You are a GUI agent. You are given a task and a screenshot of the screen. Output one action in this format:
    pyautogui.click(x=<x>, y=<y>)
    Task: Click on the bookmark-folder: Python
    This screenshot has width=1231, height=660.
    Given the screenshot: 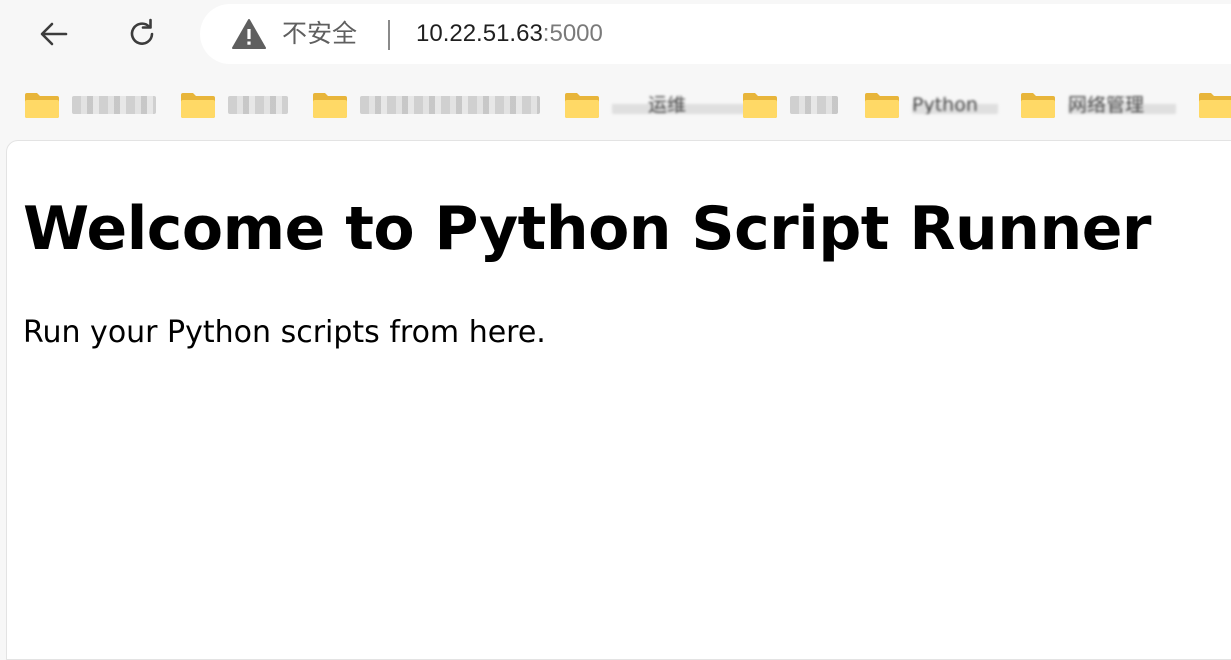 What is the action you would take?
    pyautogui.click(x=931, y=105)
    